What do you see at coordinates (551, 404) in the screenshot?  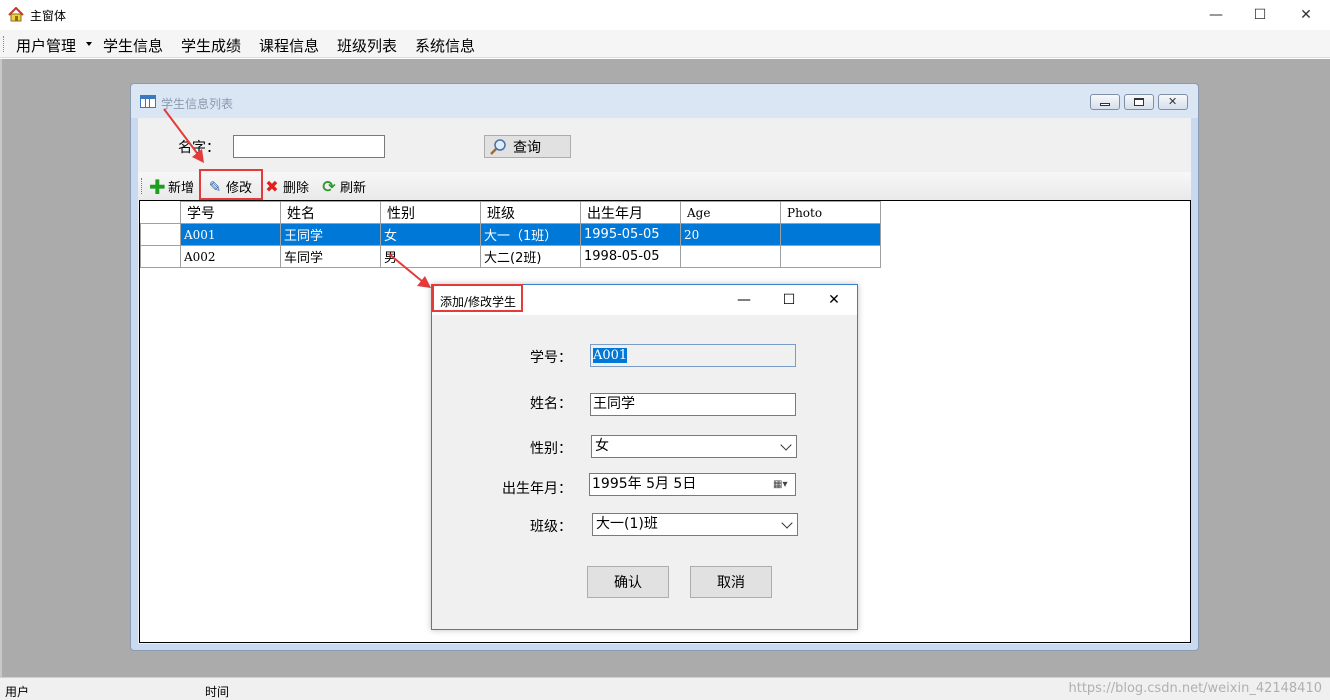 I see `name-label: 姓名：` at bounding box center [551, 404].